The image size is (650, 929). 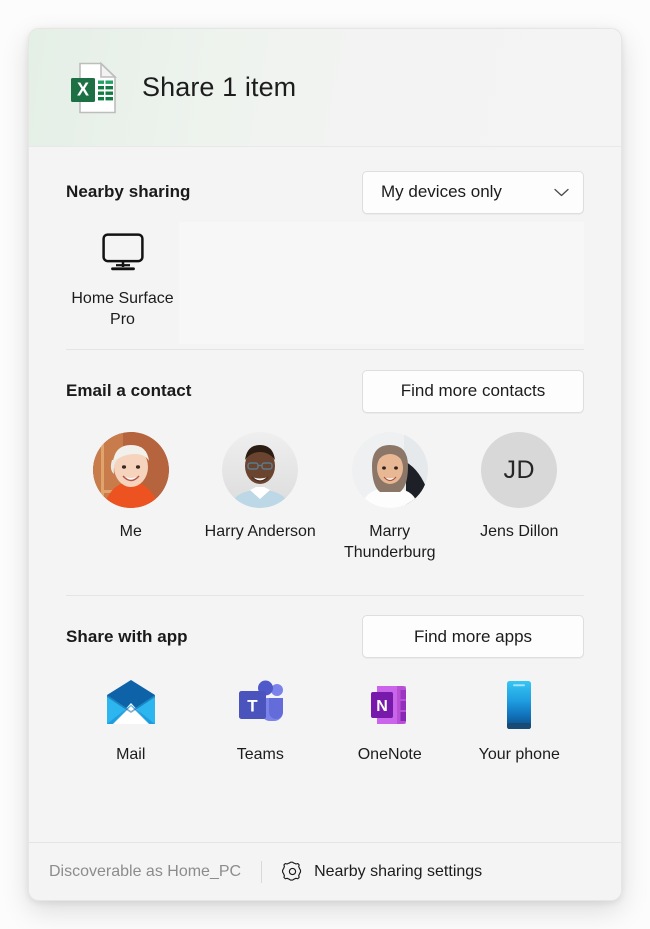 What do you see at coordinates (94, 87) in the screenshot?
I see `excel-file-icon: X` at bounding box center [94, 87].